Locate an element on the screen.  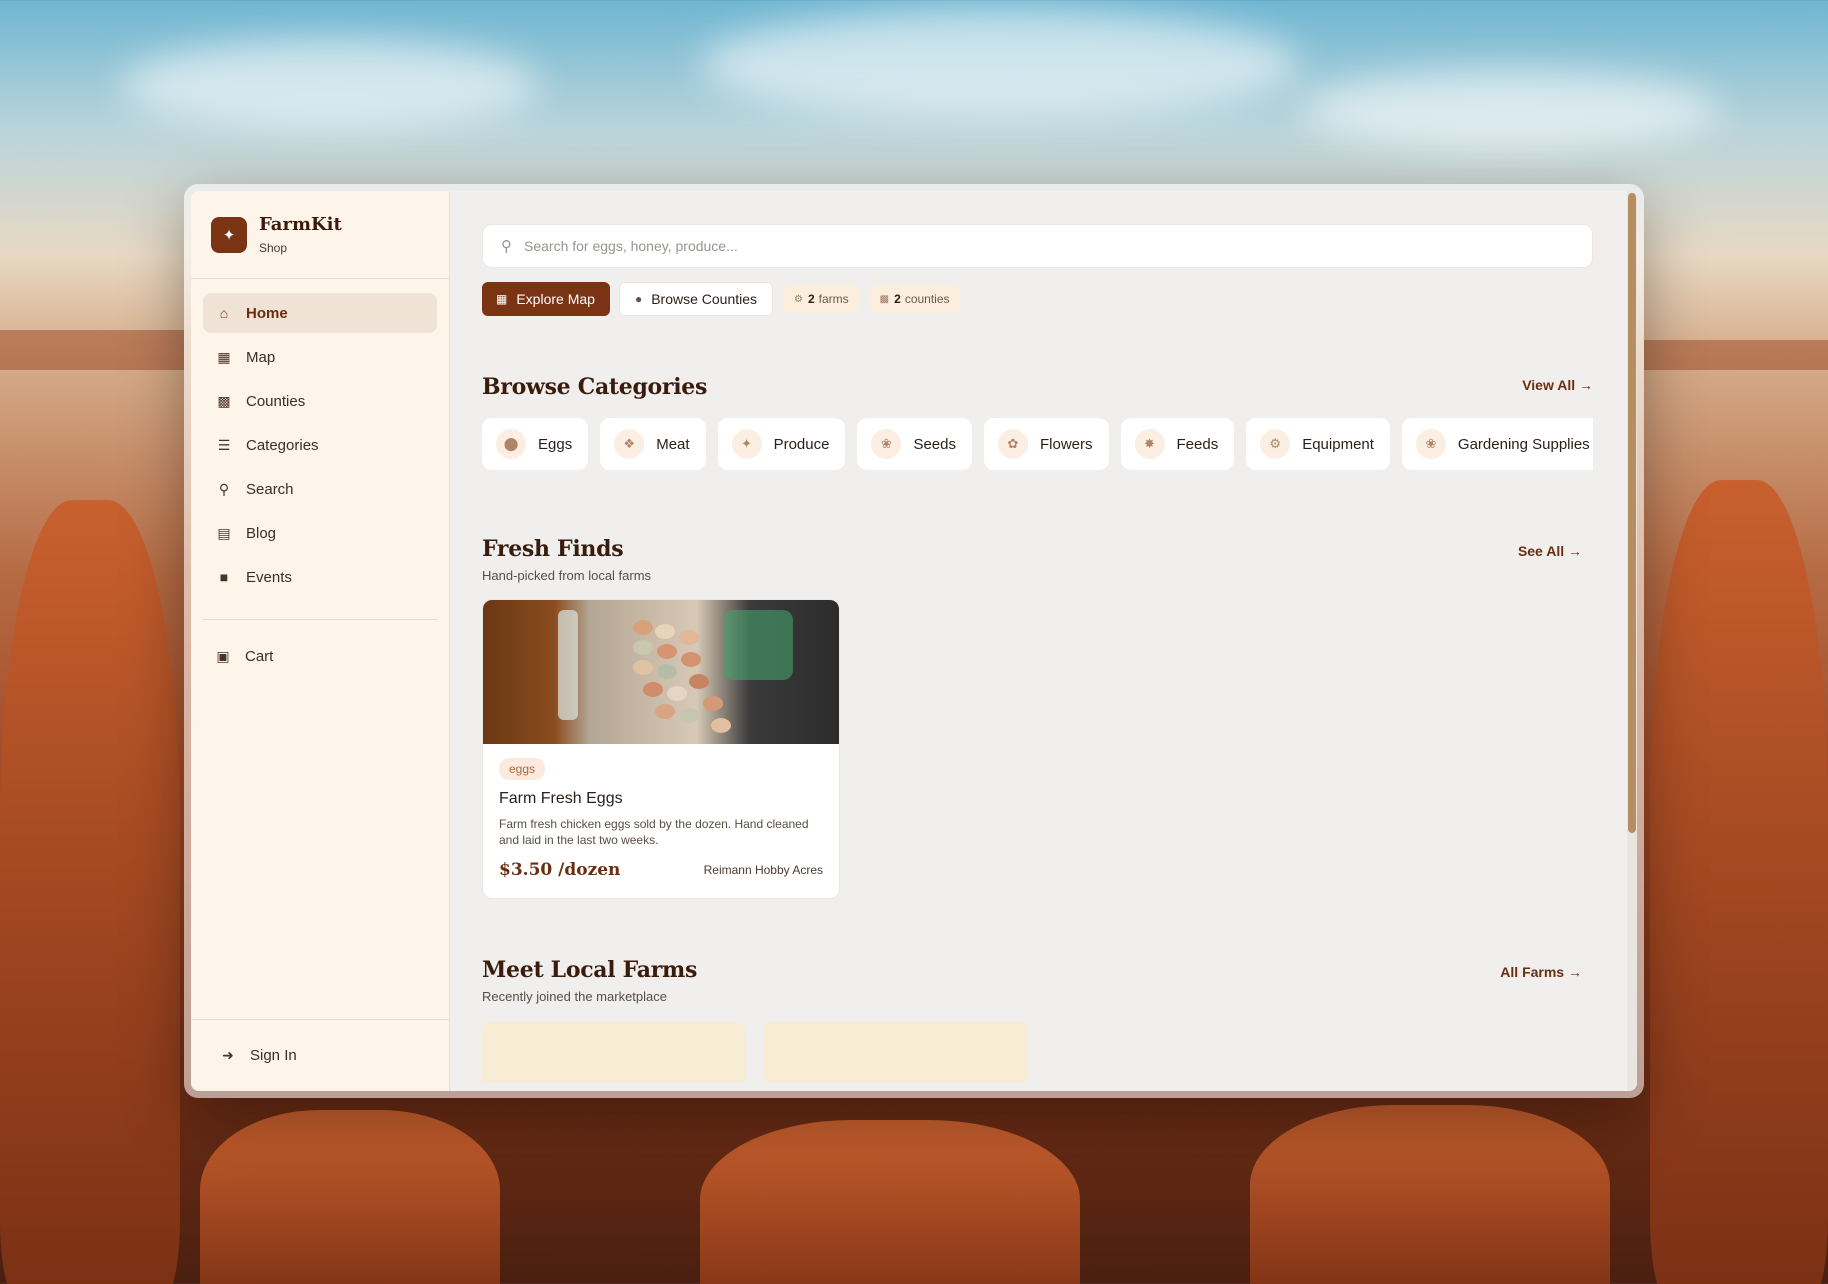
farm-card-list is located at coordinates (1043, 1052).